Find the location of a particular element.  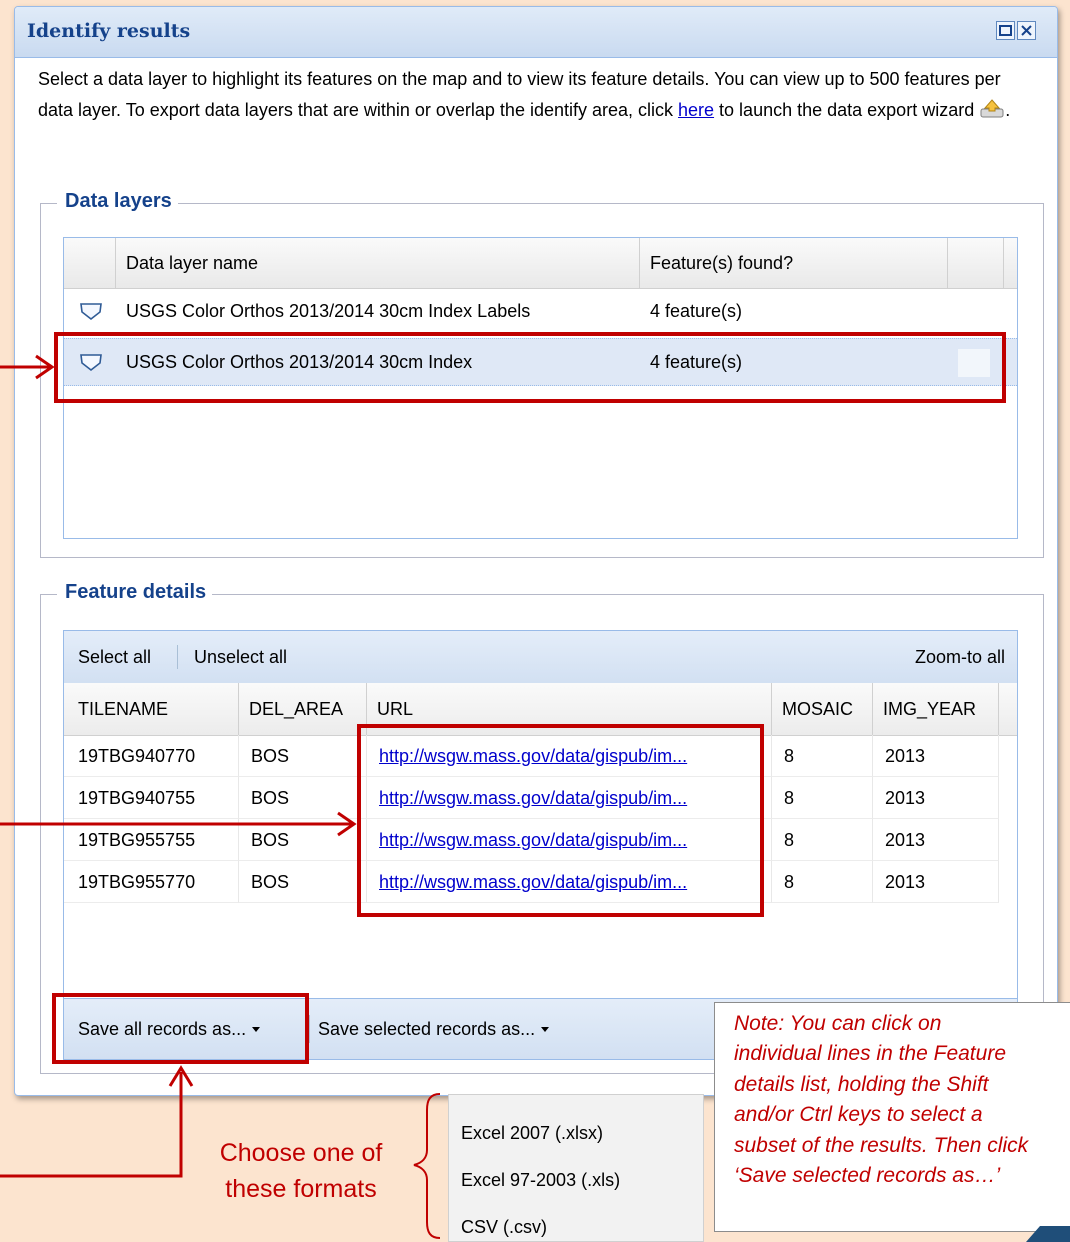

menu-item-xlsx: Excel 2007 (.xlsx) is located at coordinates (532, 1133).